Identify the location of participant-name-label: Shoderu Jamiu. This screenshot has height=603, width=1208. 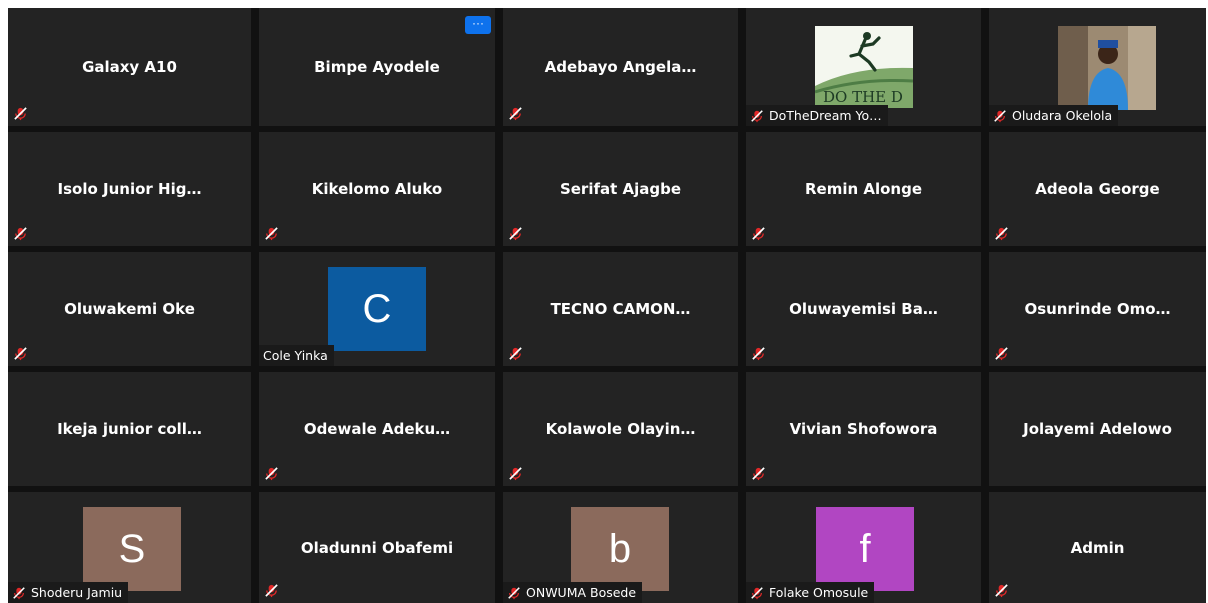
(68, 592).